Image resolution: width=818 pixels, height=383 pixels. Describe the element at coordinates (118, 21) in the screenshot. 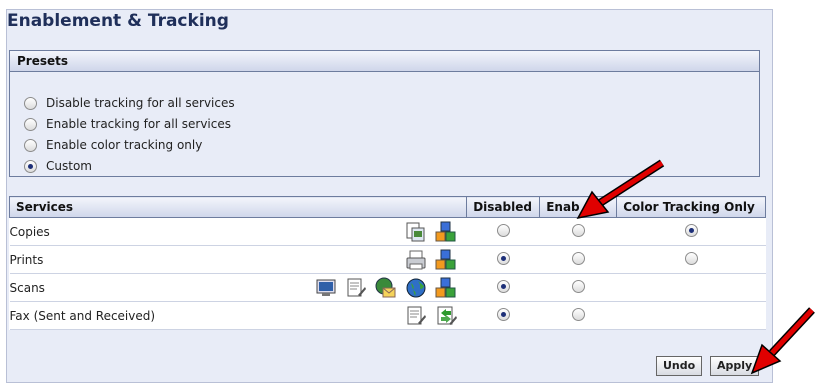

I see `page-title: Enablement & Tracking` at that location.